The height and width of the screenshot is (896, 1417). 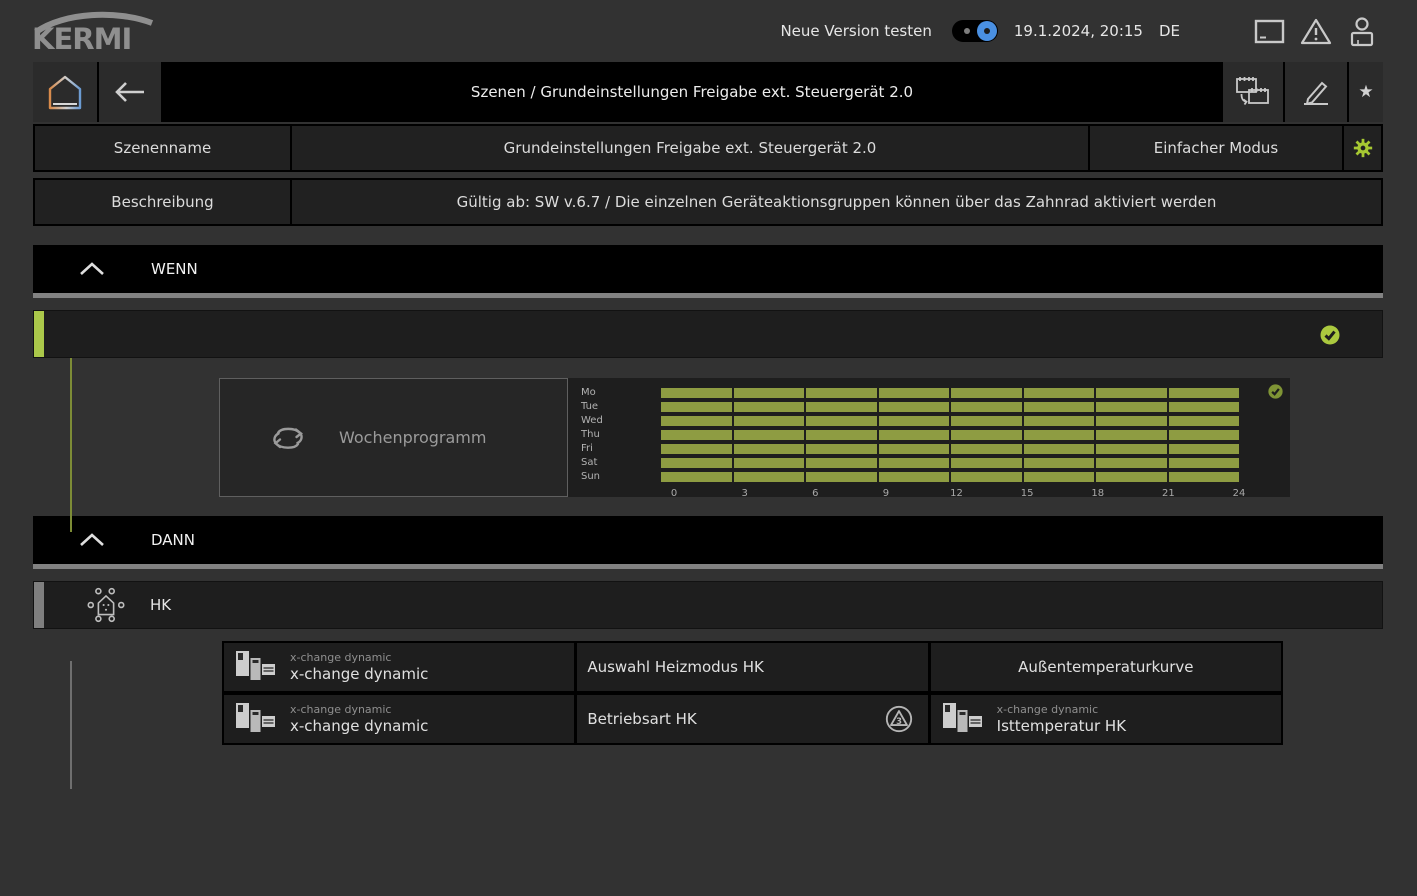 I want to click on week-rows: Mo Tue Wed Thu Fri Sat Sun, so click(x=935, y=435).